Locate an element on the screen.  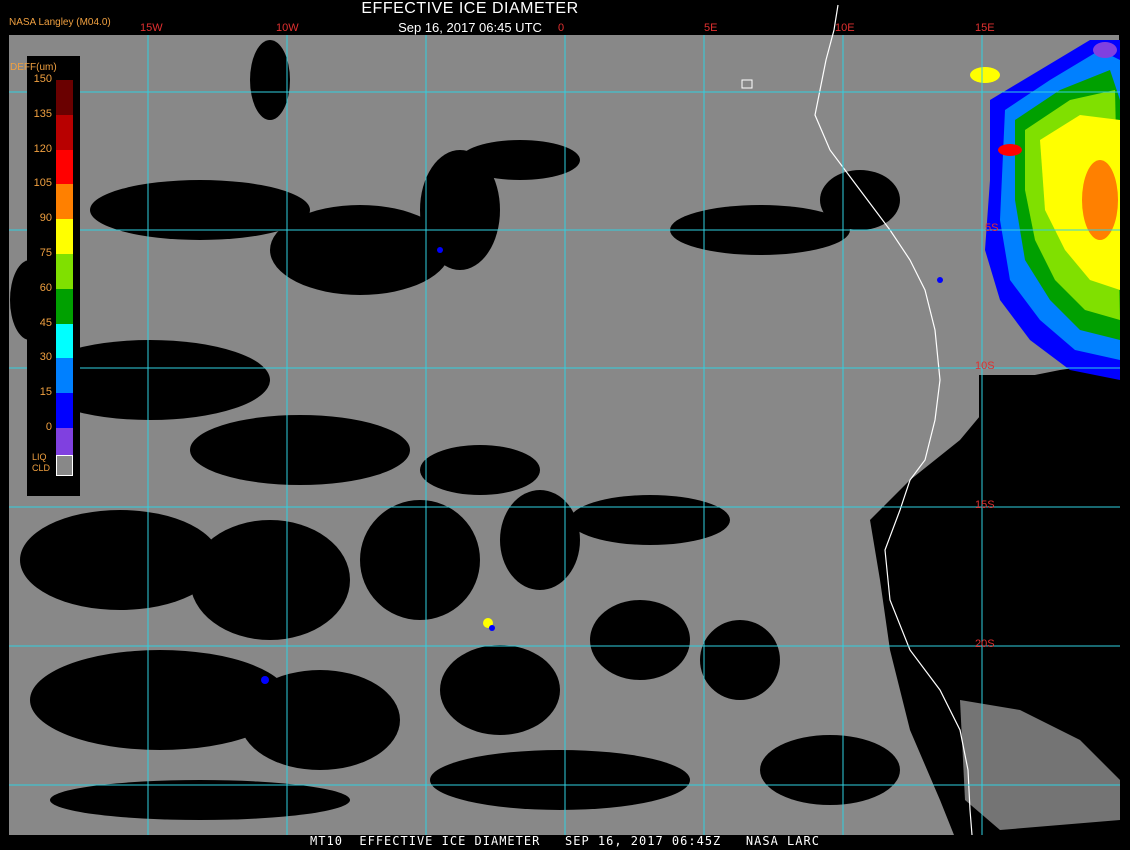
credit-label: NASA Langley (M04.0) is located at coordinates (60, 22).